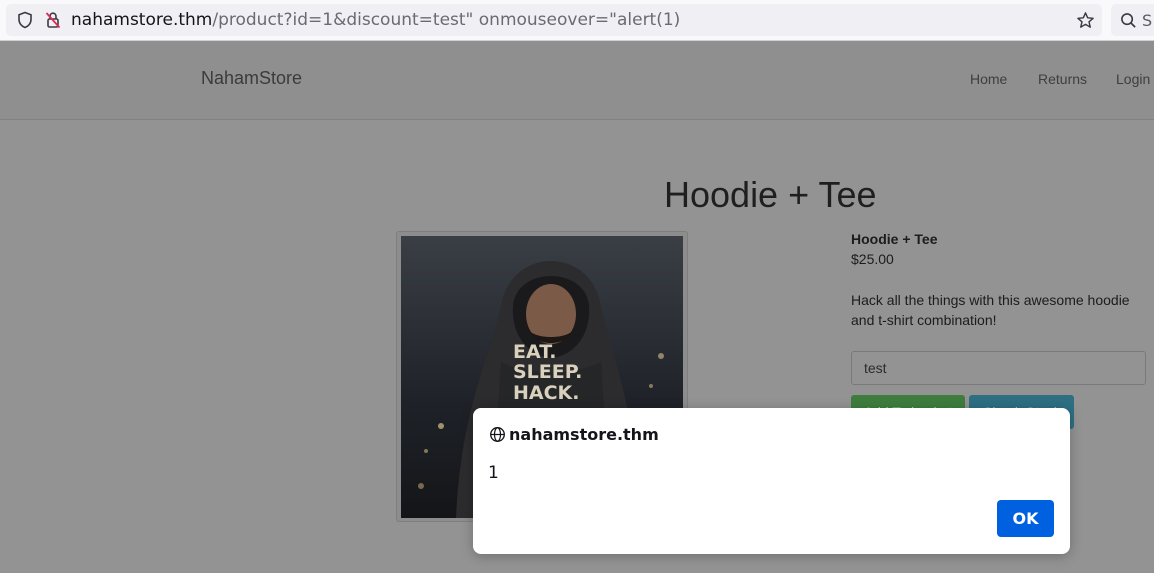 The image size is (1154, 573). I want to click on shield-icon, so click(25, 20).